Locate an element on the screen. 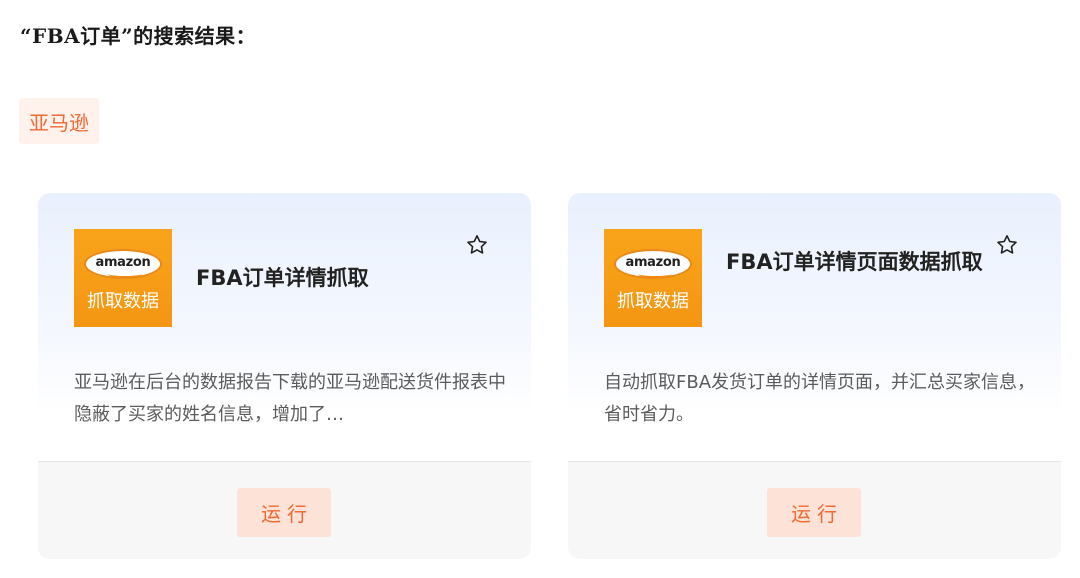  search-results-heading: “FBA订单”的搜索结果： is located at coordinates (138, 36).